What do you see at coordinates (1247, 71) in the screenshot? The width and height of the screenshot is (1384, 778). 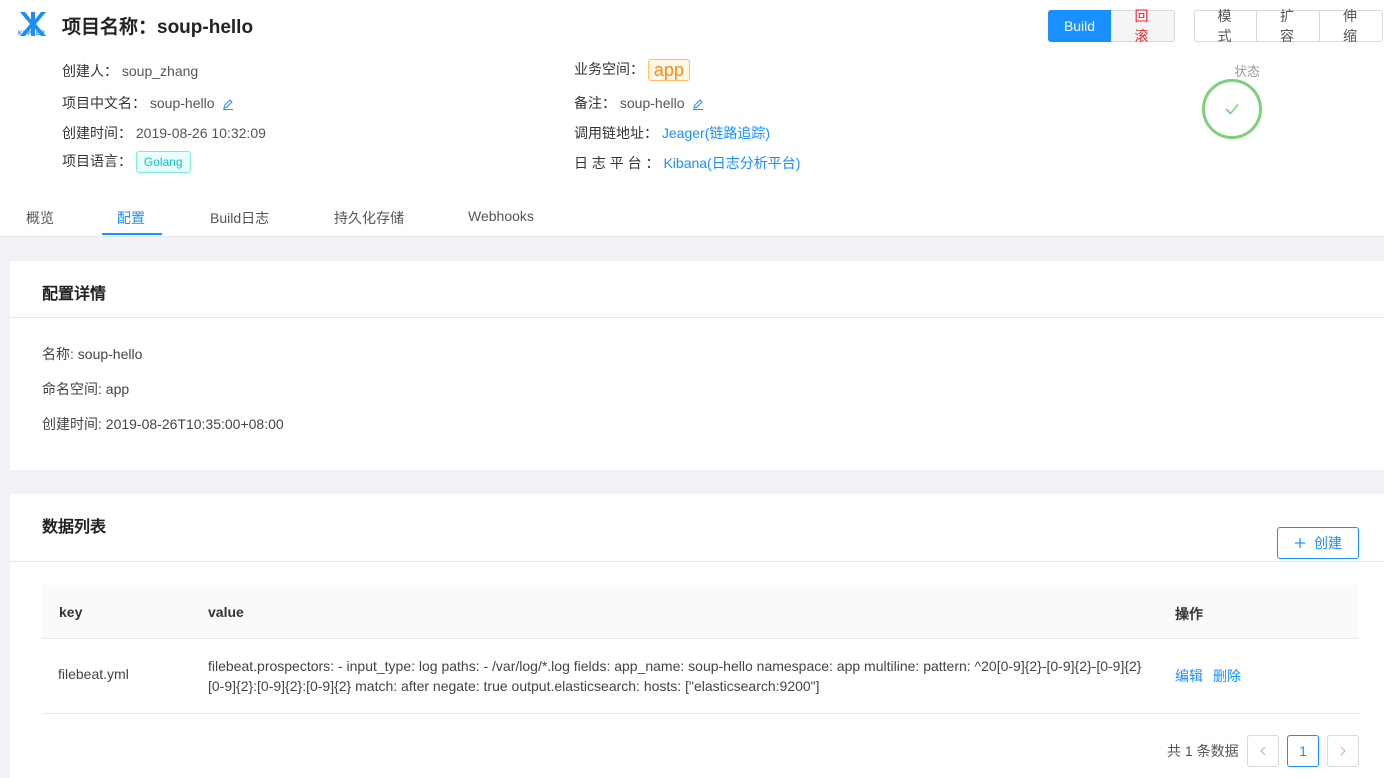 I see `status-label: 状态` at bounding box center [1247, 71].